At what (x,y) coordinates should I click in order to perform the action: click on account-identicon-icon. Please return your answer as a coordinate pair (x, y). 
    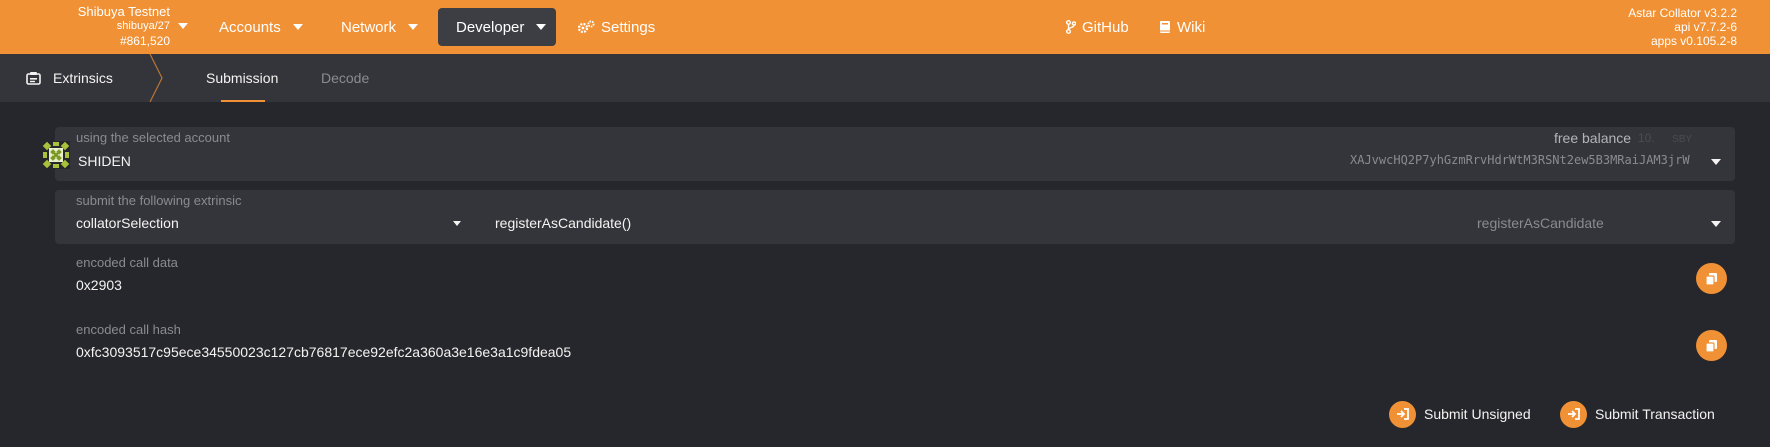
    Looking at the image, I should click on (56, 155).